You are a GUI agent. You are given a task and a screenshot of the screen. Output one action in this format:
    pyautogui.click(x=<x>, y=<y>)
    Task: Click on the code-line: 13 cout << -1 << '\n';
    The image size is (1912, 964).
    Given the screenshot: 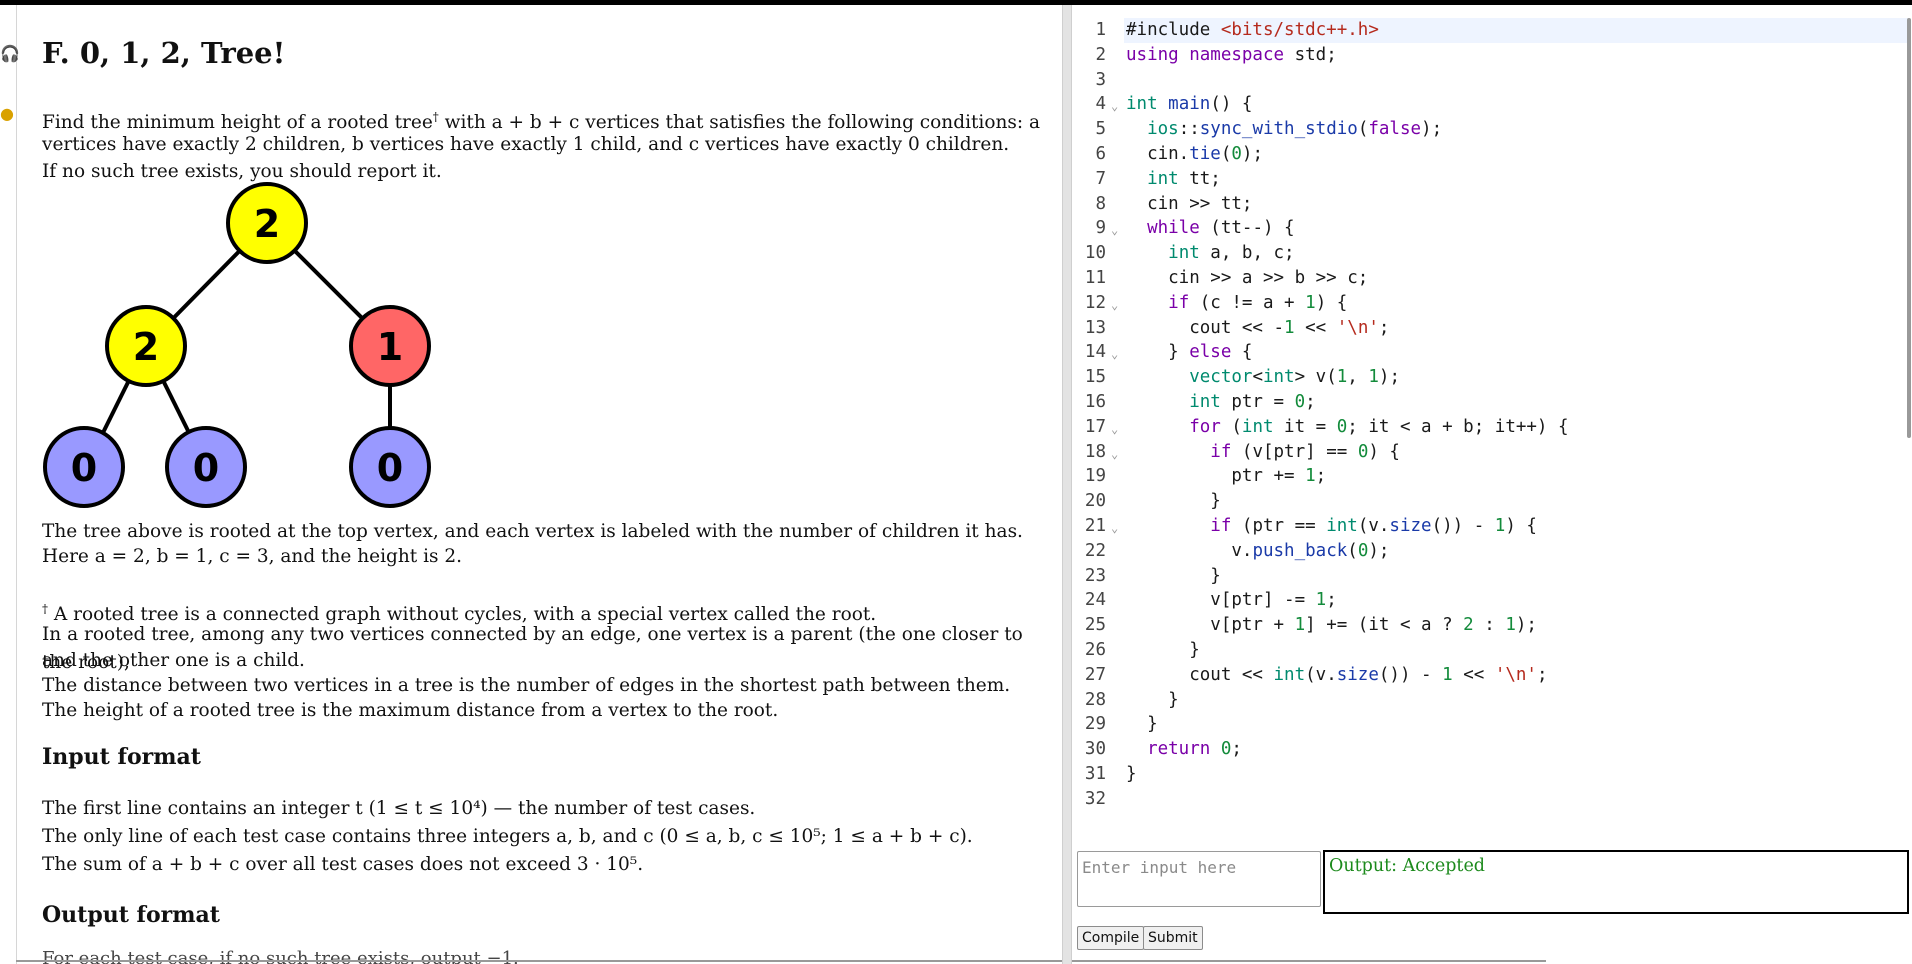 What is the action you would take?
    pyautogui.click(x=1494, y=328)
    